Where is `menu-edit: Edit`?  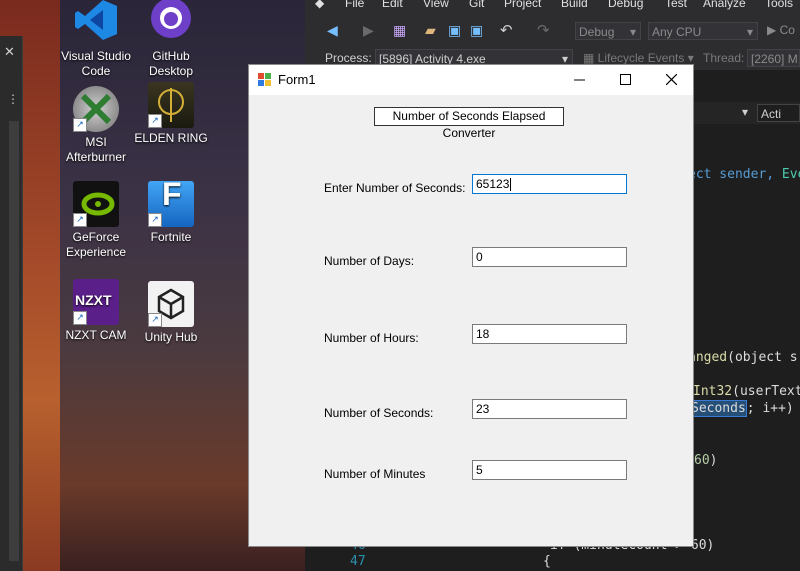
menu-edit: Edit is located at coordinates (392, 5).